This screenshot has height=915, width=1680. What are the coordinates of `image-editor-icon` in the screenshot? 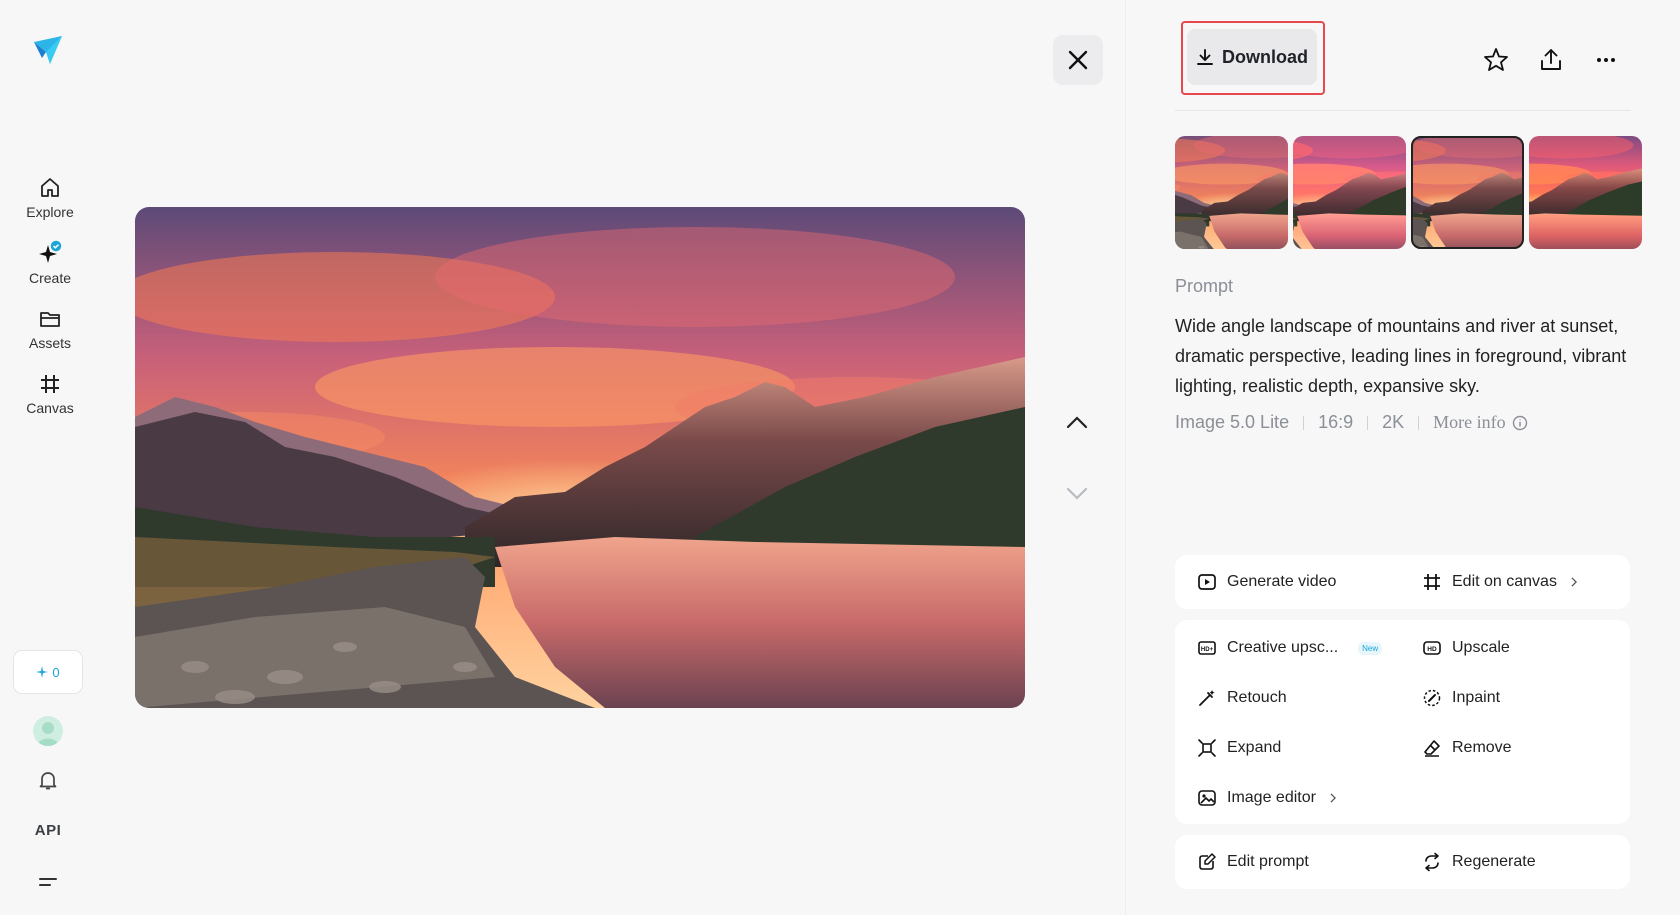 It's located at (1207, 798).